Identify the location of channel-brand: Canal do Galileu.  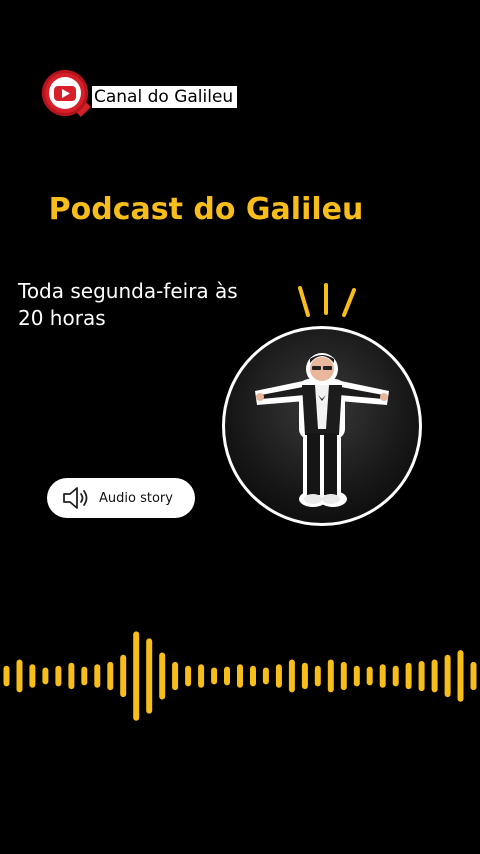
(147, 94).